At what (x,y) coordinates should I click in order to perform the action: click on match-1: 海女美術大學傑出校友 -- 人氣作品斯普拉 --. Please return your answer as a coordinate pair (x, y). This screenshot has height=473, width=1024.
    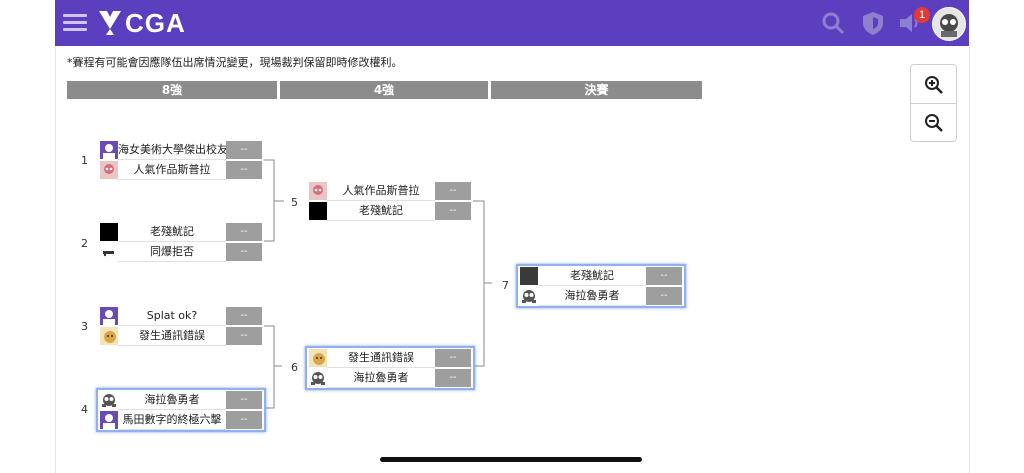
    Looking at the image, I should click on (181, 160).